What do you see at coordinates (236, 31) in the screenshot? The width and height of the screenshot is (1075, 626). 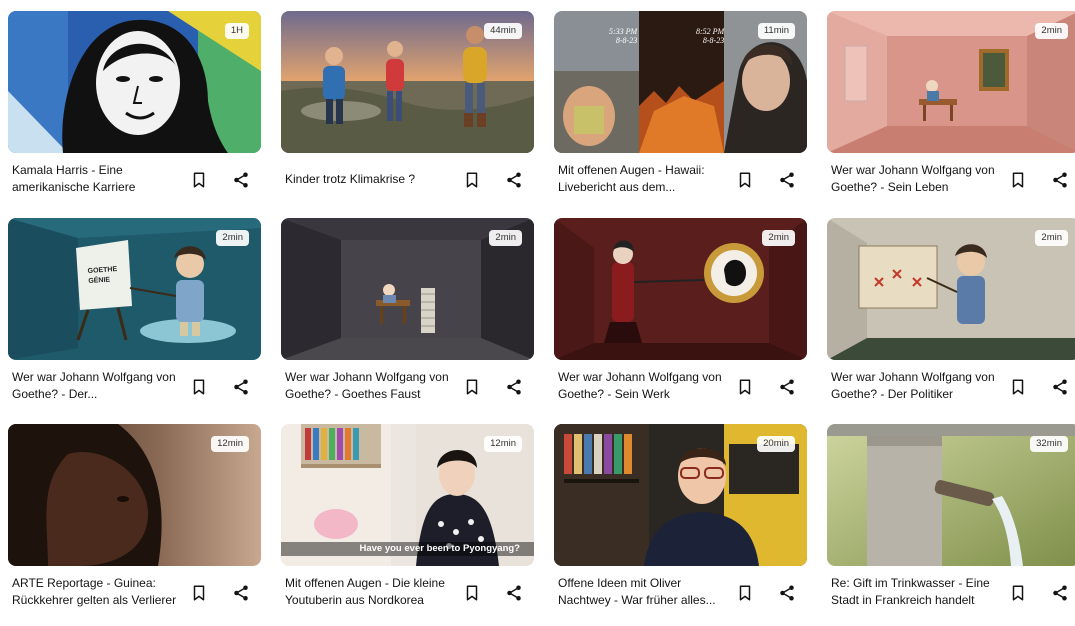 I see `duration-badge: 1H` at bounding box center [236, 31].